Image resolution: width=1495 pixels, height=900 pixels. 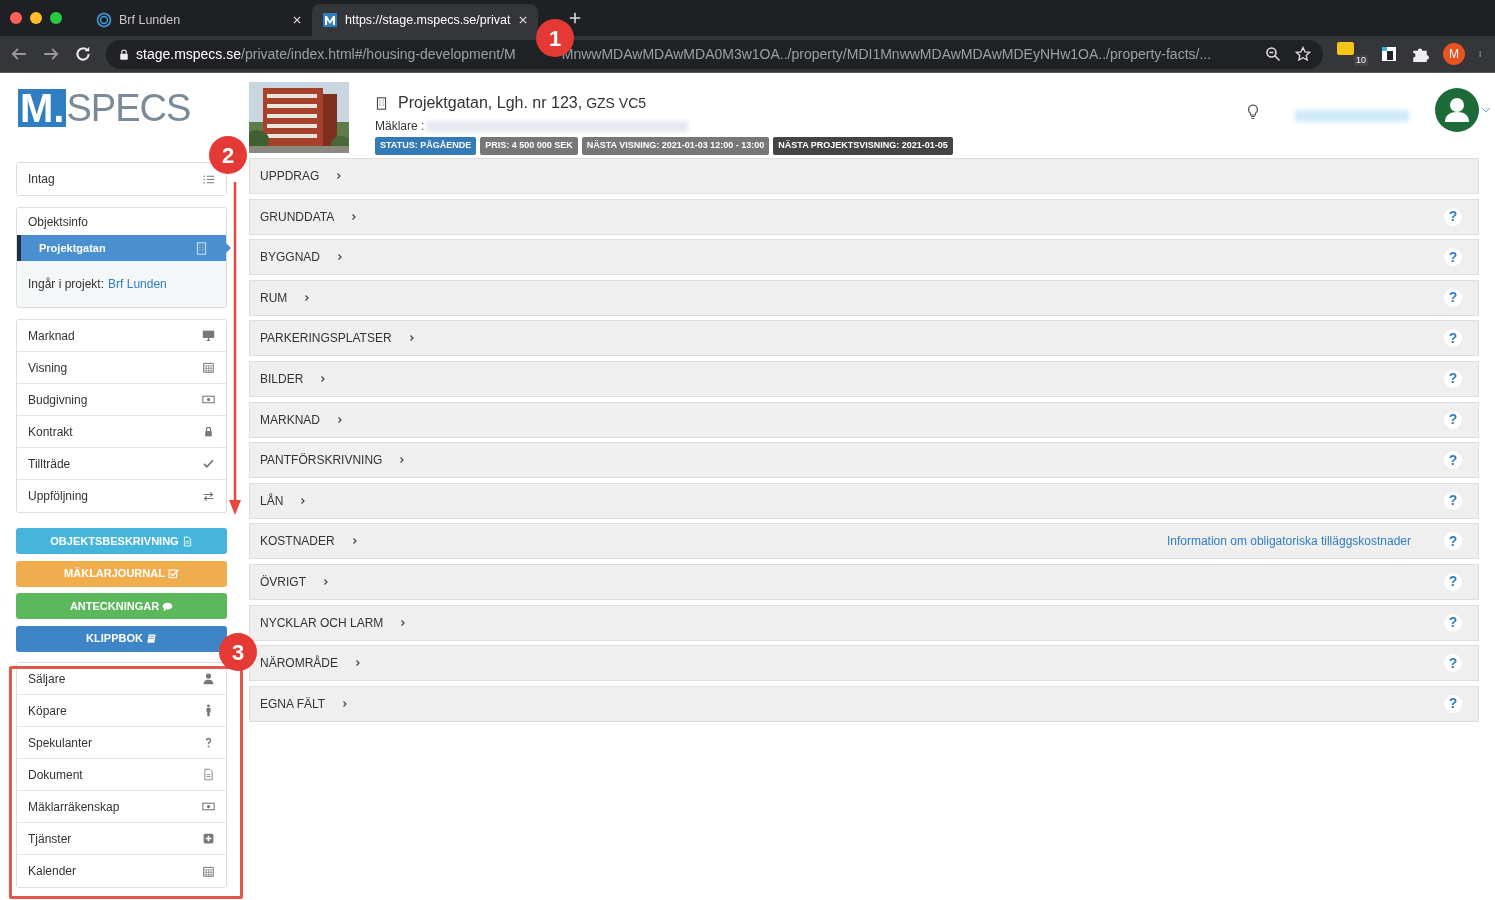 What do you see at coordinates (378, 54) in the screenshot?
I see `url-path: /private/index.html#/housing-development/M` at bounding box center [378, 54].